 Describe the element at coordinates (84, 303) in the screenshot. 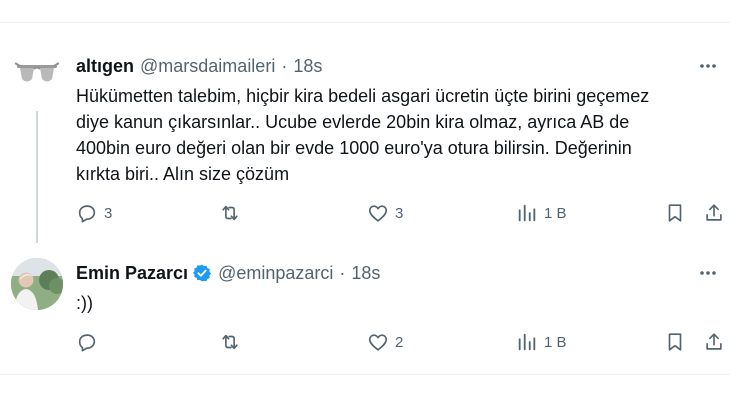

I see `tweet-text: :))` at that location.